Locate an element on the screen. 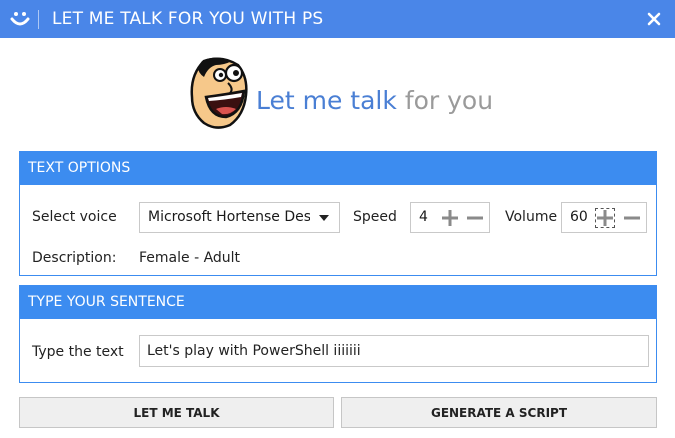 The image size is (675, 438). logo-text-light: for you is located at coordinates (449, 100).